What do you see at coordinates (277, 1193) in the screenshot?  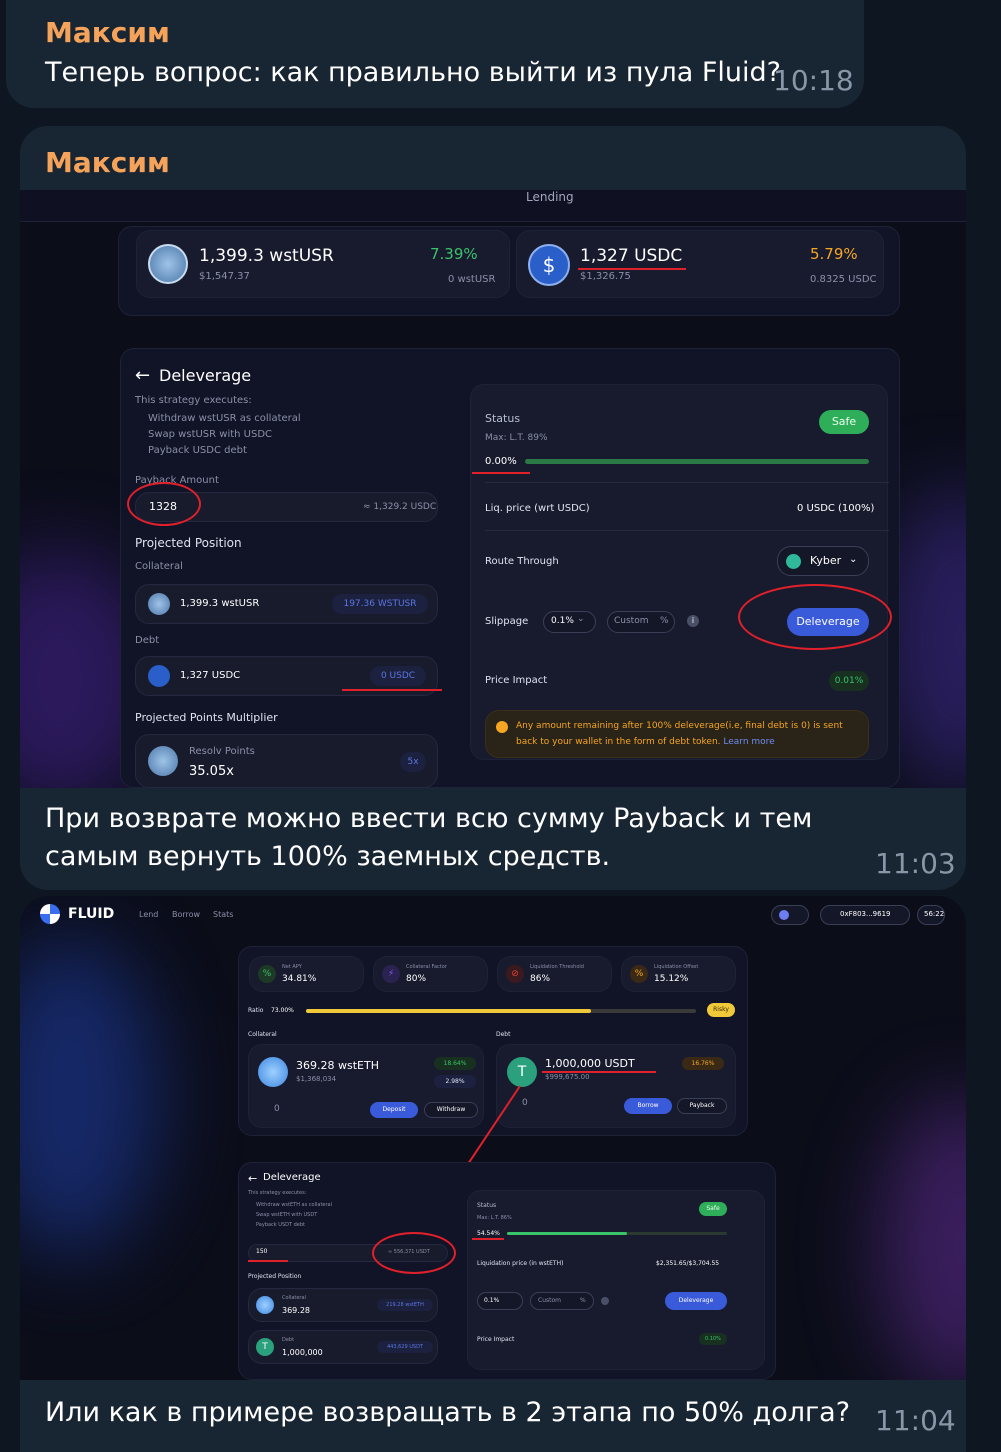 I see `executes-label: This strategy executes:` at bounding box center [277, 1193].